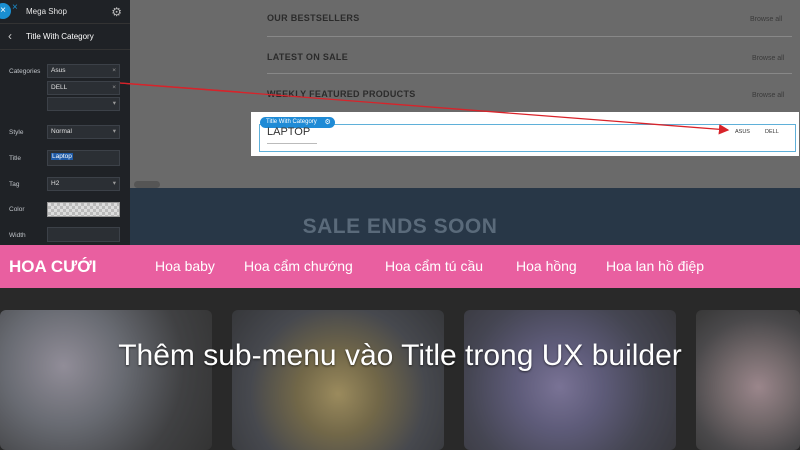 Image resolution: width=800 pixels, height=450 pixels. I want to click on color-picker, so click(83, 209).